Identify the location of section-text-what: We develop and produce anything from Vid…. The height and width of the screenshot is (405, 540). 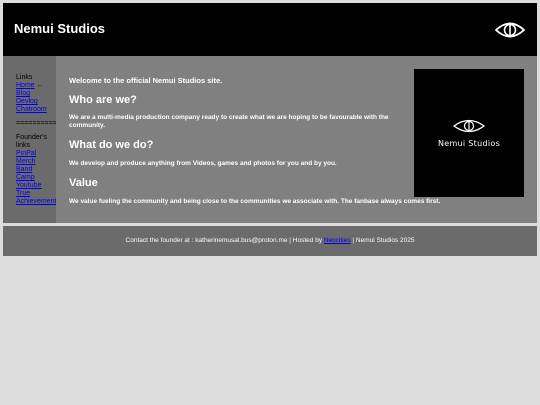
(203, 163).